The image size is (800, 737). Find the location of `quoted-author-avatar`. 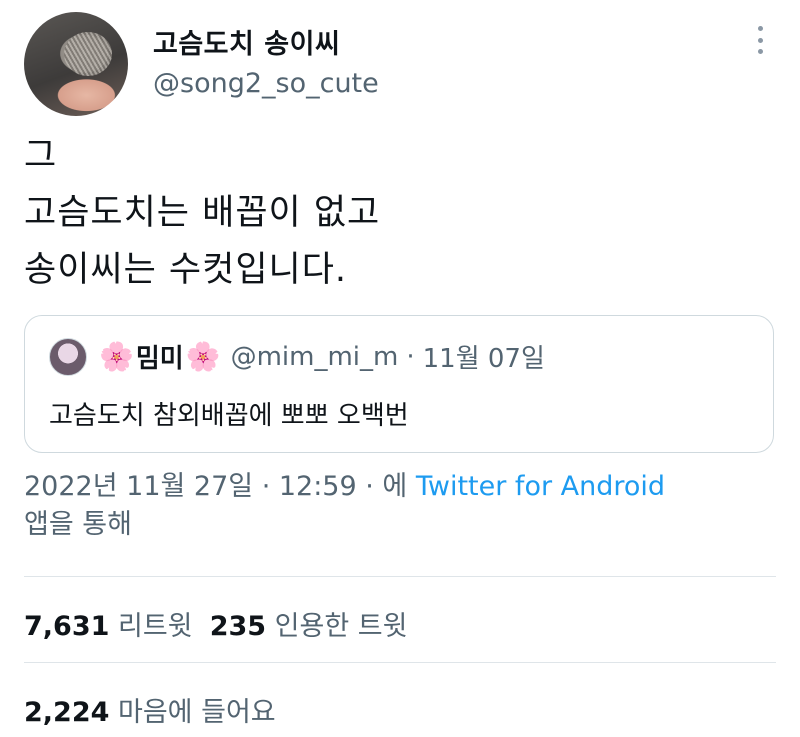

quoted-author-avatar is located at coordinates (68, 357).